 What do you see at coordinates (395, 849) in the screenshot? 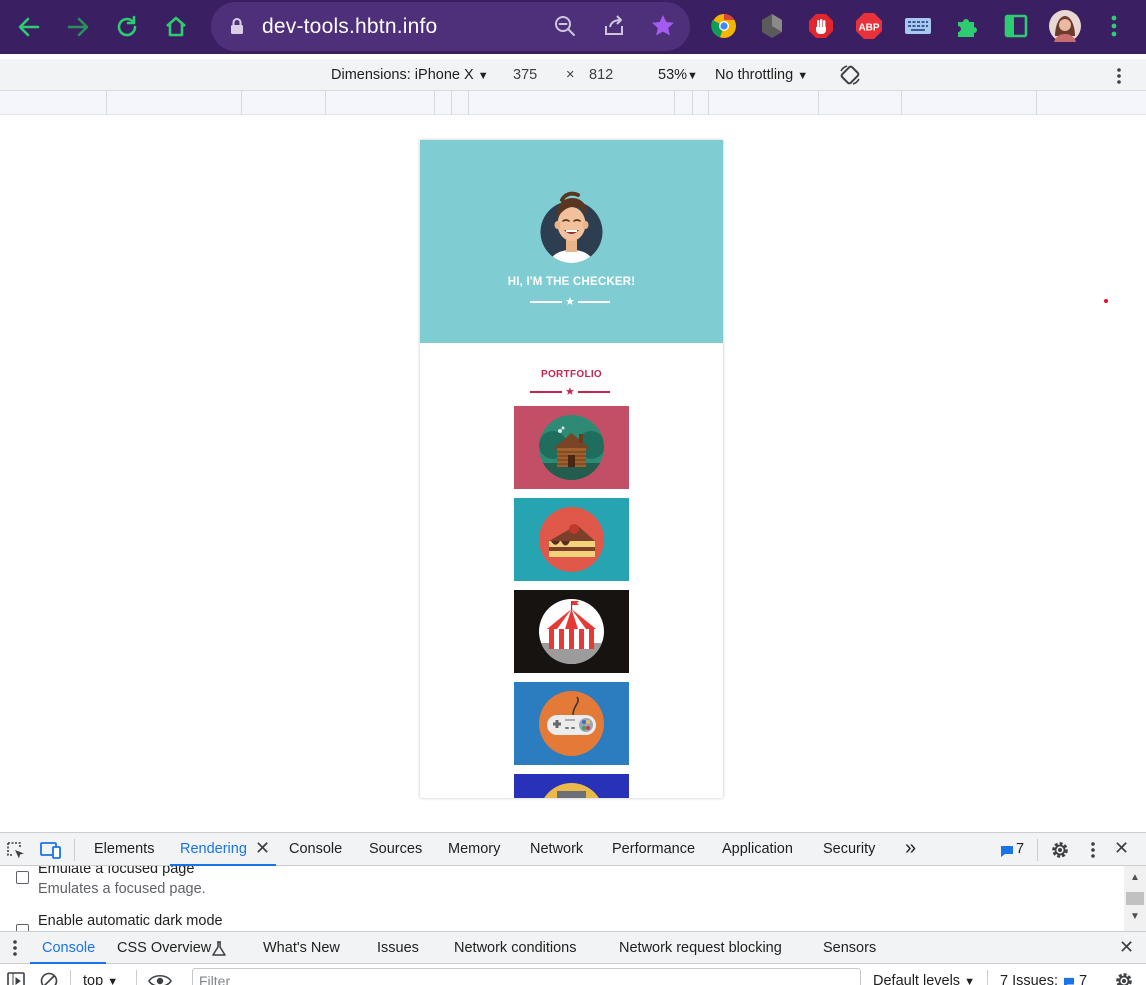
I see `tab-sources: Sources` at bounding box center [395, 849].